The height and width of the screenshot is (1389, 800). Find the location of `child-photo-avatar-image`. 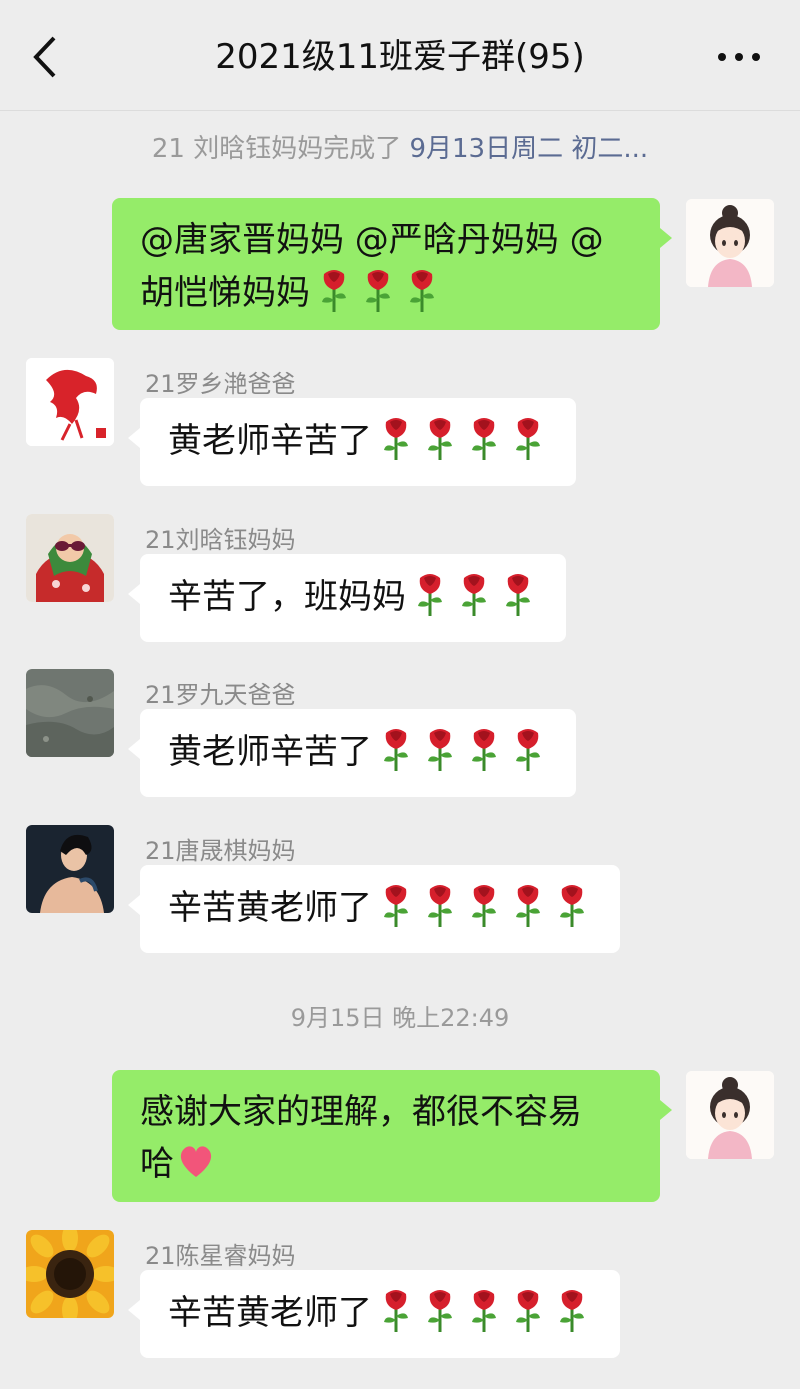

child-photo-avatar-image is located at coordinates (70, 558).